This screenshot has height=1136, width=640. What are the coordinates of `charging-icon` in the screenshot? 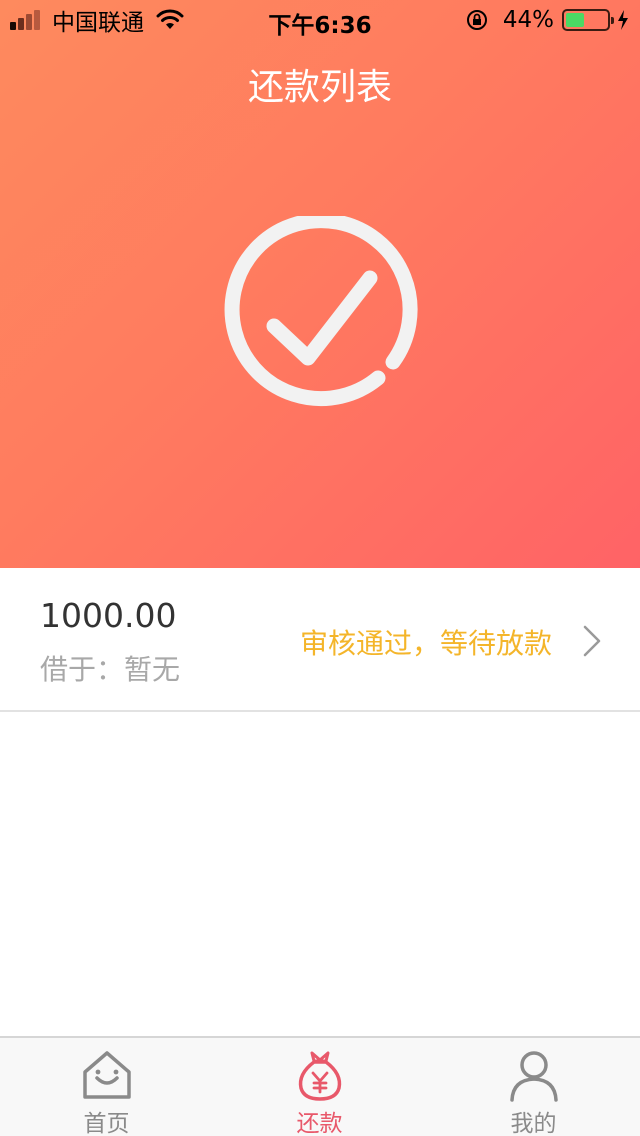 It's located at (623, 20).